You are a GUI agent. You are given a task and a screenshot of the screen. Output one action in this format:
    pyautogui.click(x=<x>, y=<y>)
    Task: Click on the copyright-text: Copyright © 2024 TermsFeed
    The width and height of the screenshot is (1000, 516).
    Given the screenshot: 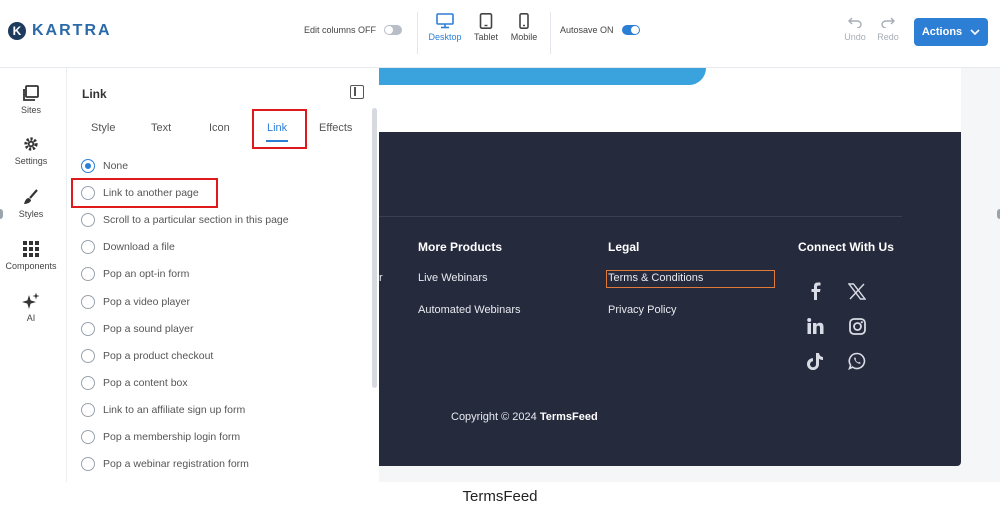 What is the action you would take?
    pyautogui.click(x=524, y=417)
    